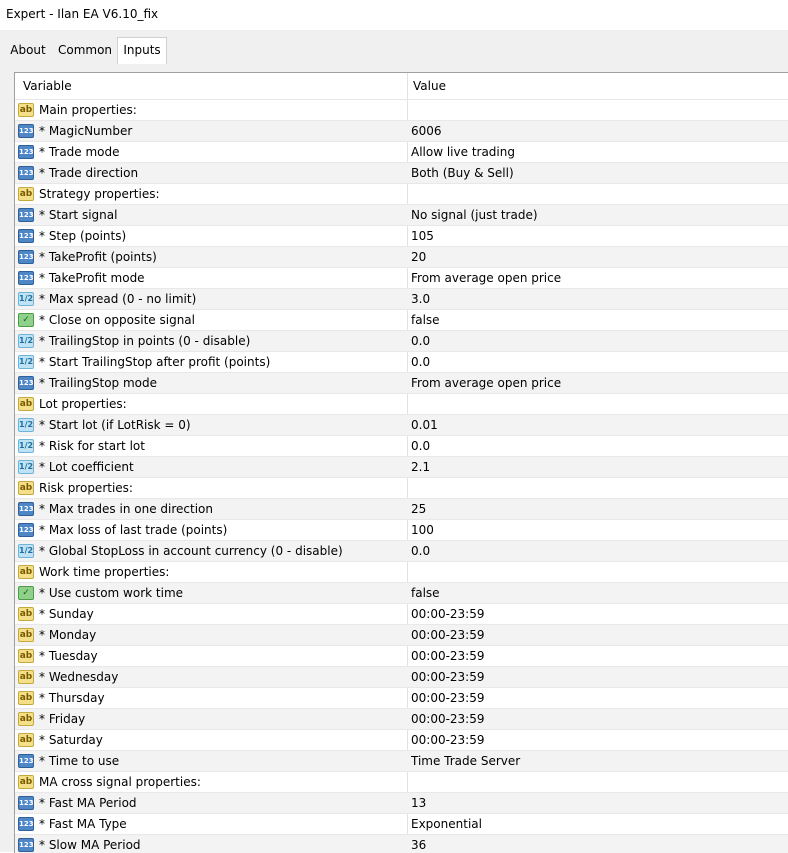  Describe the element at coordinates (418, 509) in the screenshot. I see `value-cell: 25` at that location.